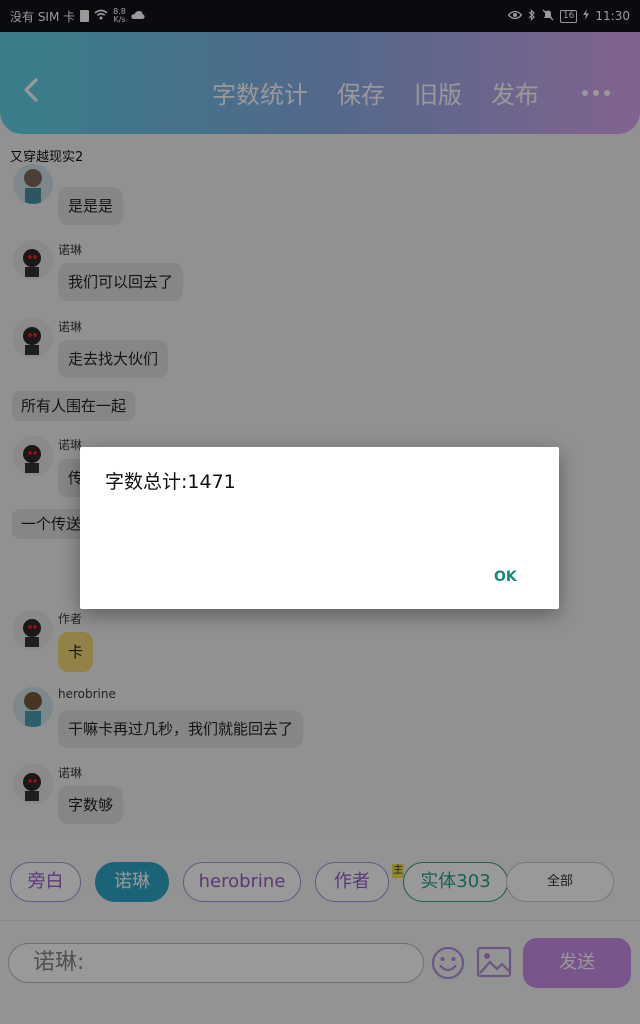 Image resolution: width=640 pixels, height=1024 pixels. I want to click on dialog-message: 字数总计:1471, so click(170, 482).